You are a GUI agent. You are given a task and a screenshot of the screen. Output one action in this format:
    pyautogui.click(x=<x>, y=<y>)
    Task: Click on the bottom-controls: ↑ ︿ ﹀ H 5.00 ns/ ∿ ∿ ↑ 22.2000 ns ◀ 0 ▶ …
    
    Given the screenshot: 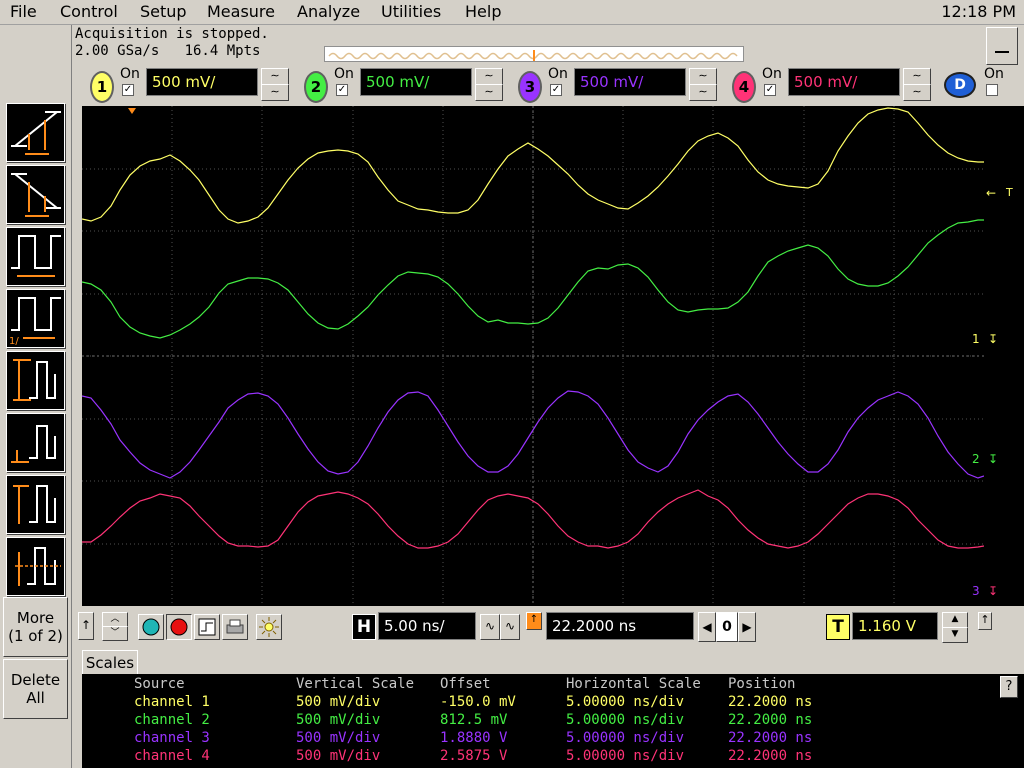 What is the action you would take?
    pyautogui.click(x=550, y=630)
    